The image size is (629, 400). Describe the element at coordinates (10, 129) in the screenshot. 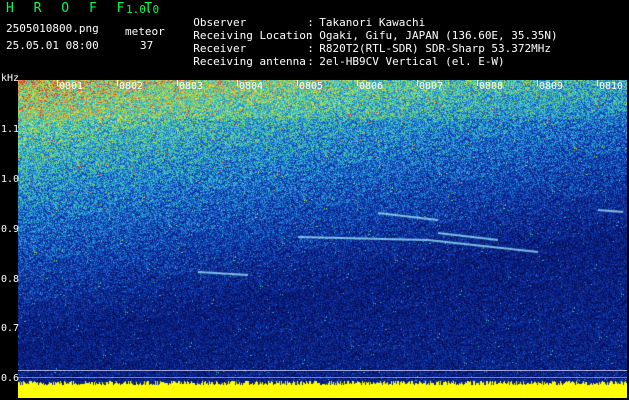

I see `y-tick-label: 1.1` at that location.